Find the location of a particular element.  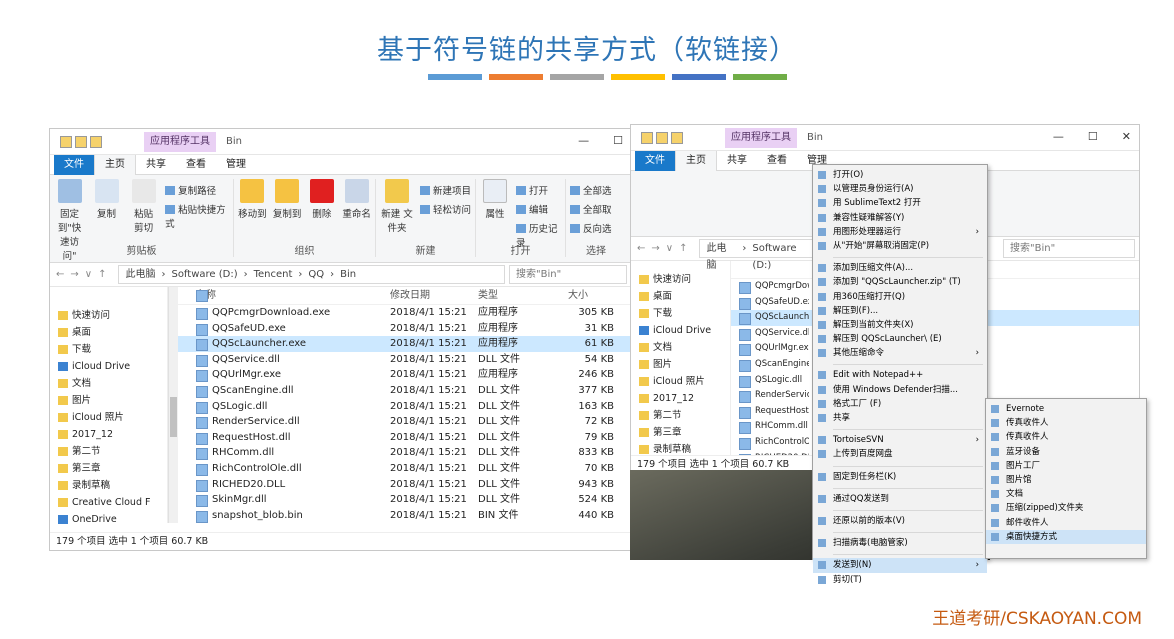

submenu-item: 桌面快捷方式 is located at coordinates (1066, 536).